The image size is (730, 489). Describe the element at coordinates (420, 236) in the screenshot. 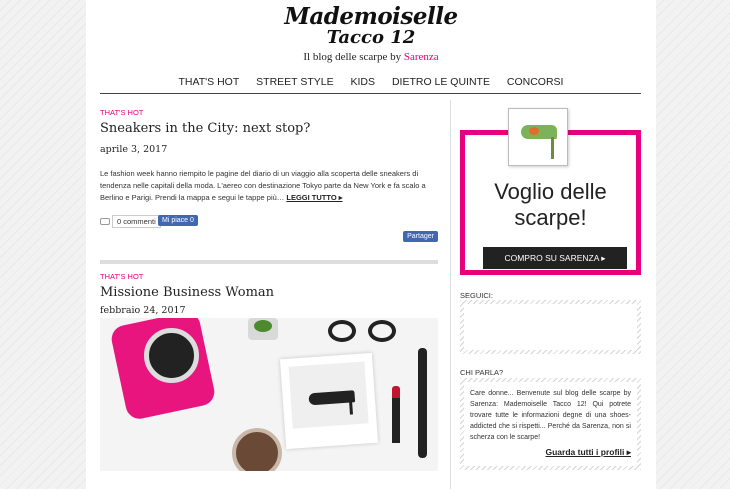

I see `facebook-share-button: Partager` at that location.